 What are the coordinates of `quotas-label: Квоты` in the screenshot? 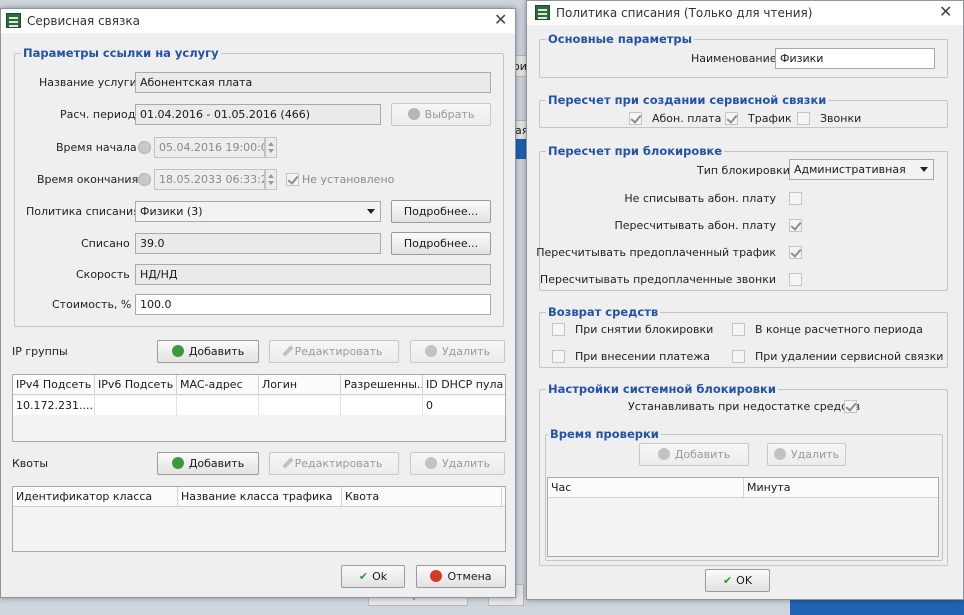 It's located at (30, 463).